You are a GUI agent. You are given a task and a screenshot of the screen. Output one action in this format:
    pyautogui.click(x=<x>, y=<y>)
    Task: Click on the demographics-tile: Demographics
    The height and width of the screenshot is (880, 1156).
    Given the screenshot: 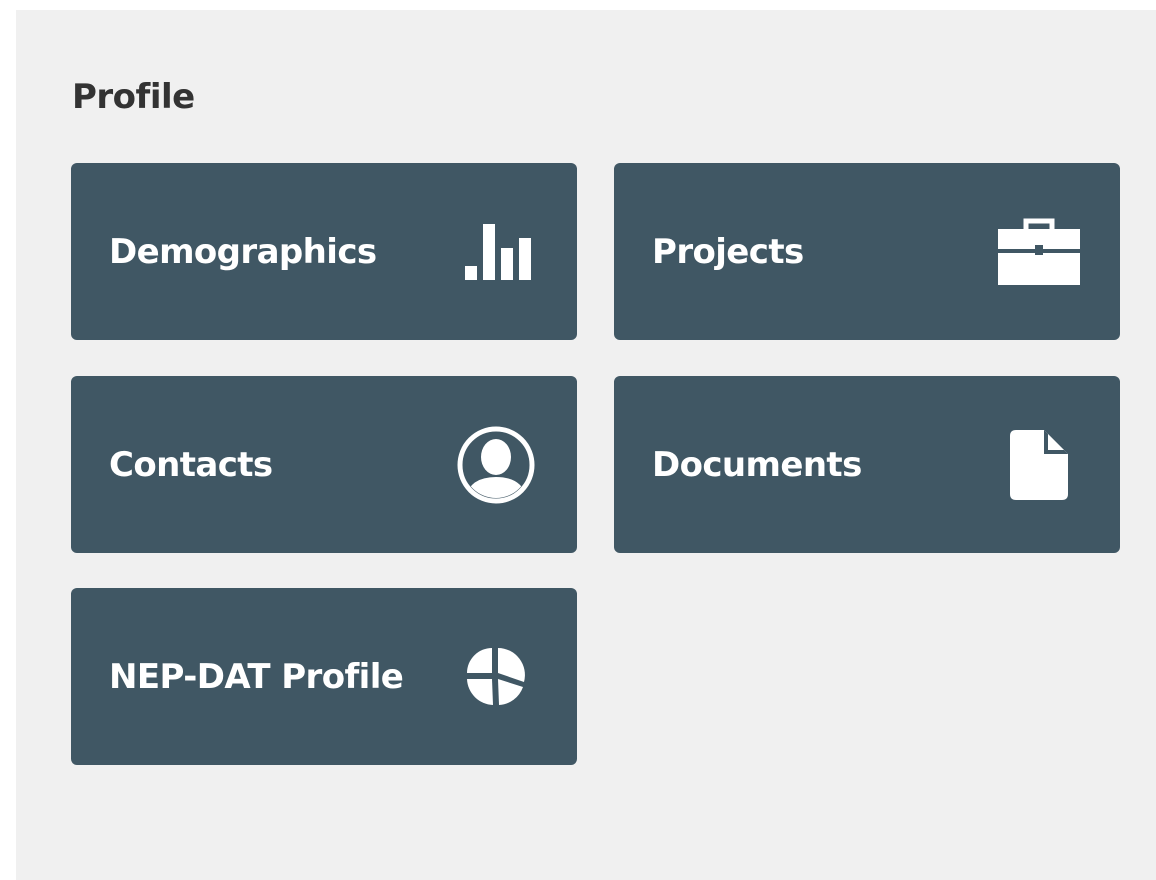 What is the action you would take?
    pyautogui.click(x=324, y=251)
    